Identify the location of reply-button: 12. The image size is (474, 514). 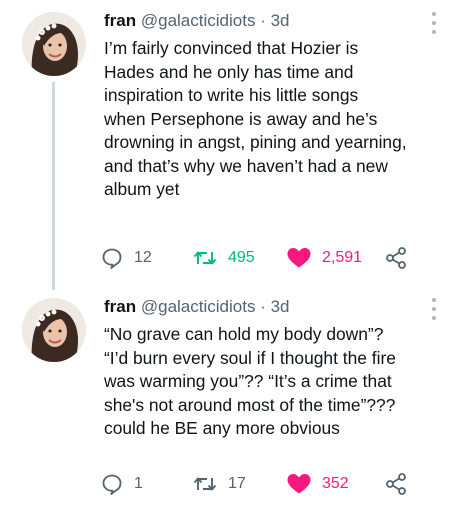
(126, 258).